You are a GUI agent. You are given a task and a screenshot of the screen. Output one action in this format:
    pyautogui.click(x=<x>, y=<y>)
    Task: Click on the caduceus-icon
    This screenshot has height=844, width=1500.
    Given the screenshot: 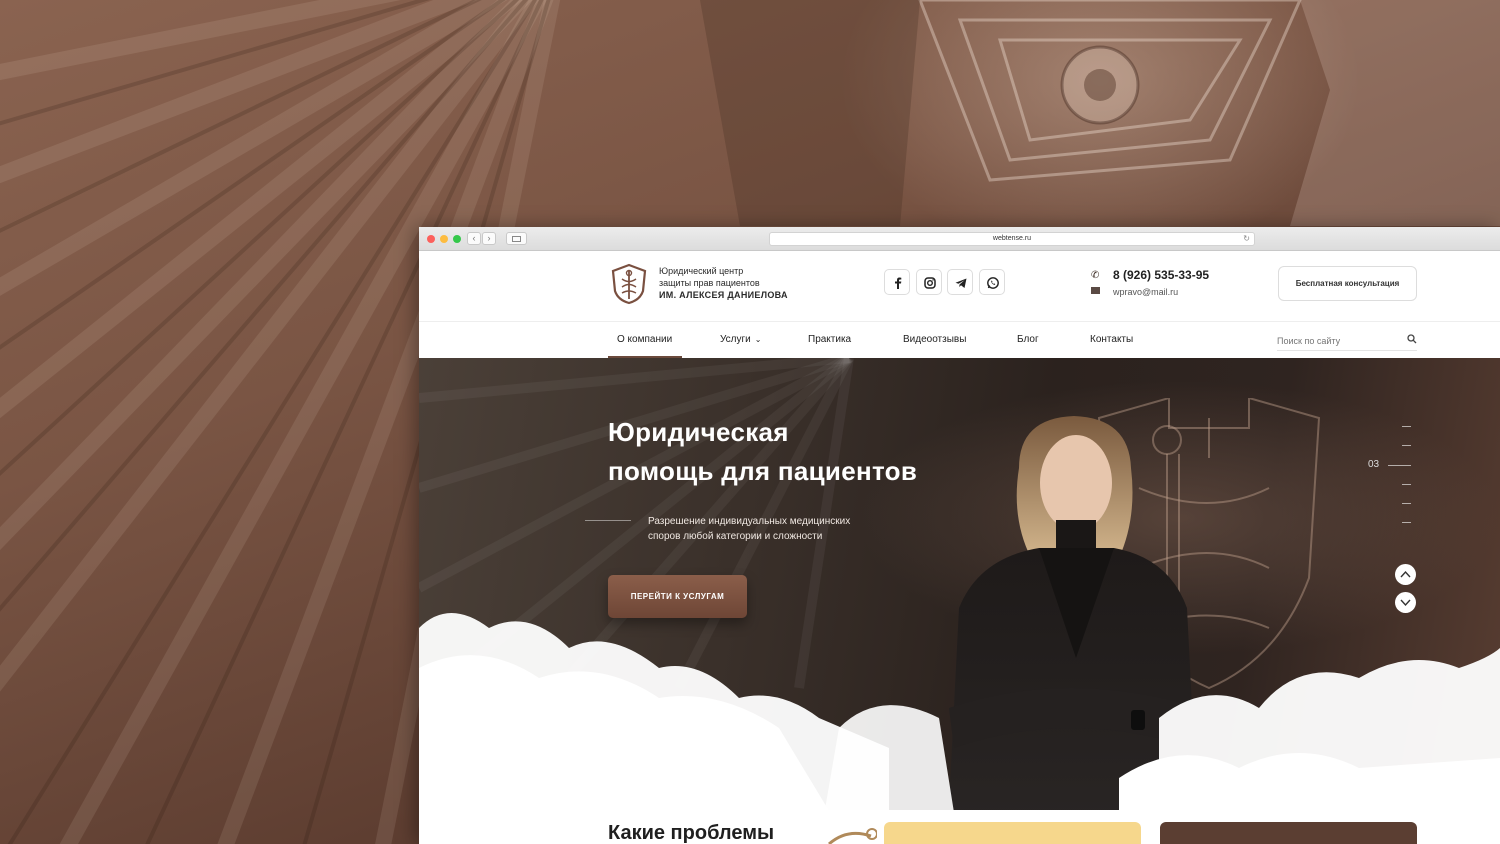 What is the action you would take?
    pyautogui.click(x=852, y=836)
    